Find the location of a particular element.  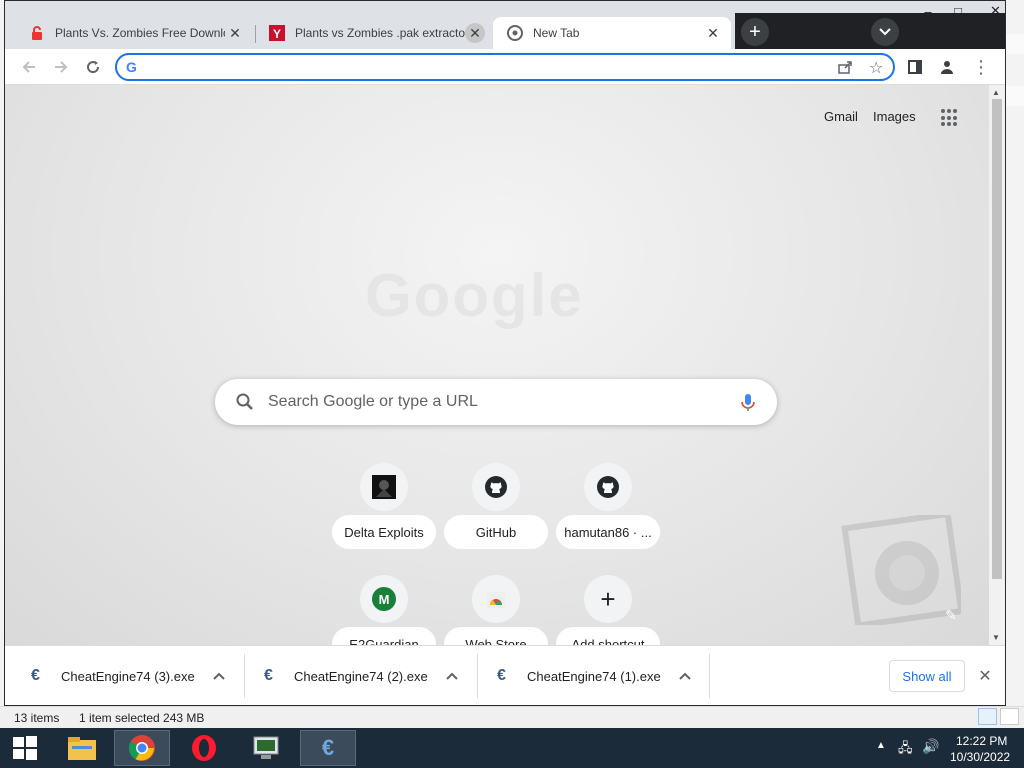

taskbar-cheat-engine: € is located at coordinates (328, 748).